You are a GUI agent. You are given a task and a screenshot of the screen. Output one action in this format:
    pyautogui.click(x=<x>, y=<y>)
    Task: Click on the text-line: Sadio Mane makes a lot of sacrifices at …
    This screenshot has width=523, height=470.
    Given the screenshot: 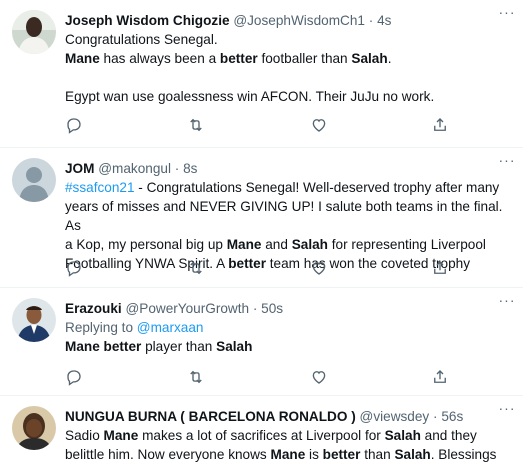 What is the action you would take?
    pyautogui.click(x=271, y=435)
    